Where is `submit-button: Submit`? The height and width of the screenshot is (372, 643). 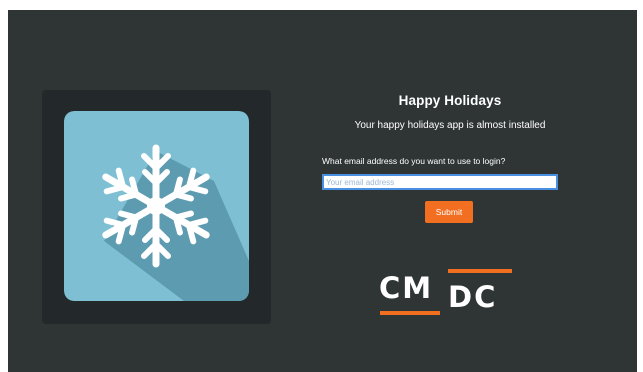
submit-button: Submit is located at coordinates (449, 212).